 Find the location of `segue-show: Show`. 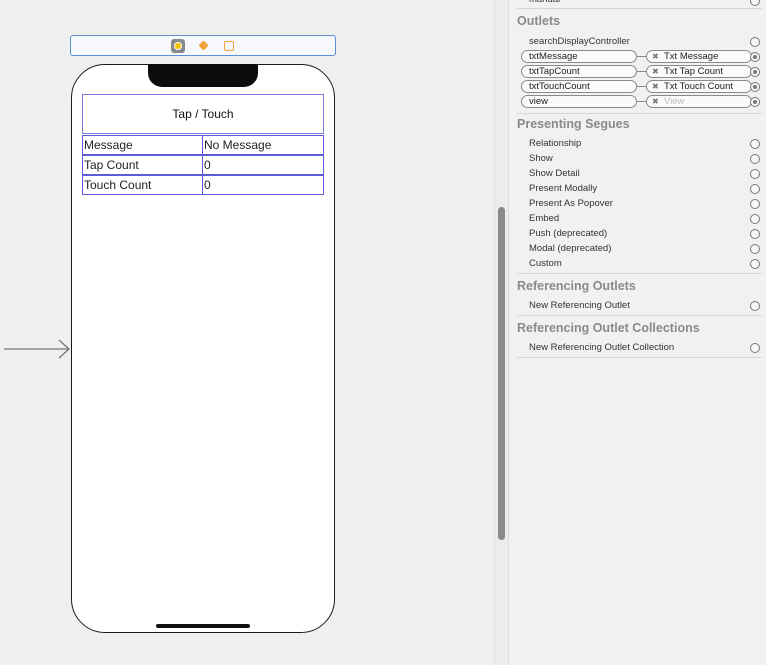

segue-show: Show is located at coordinates (541, 158).